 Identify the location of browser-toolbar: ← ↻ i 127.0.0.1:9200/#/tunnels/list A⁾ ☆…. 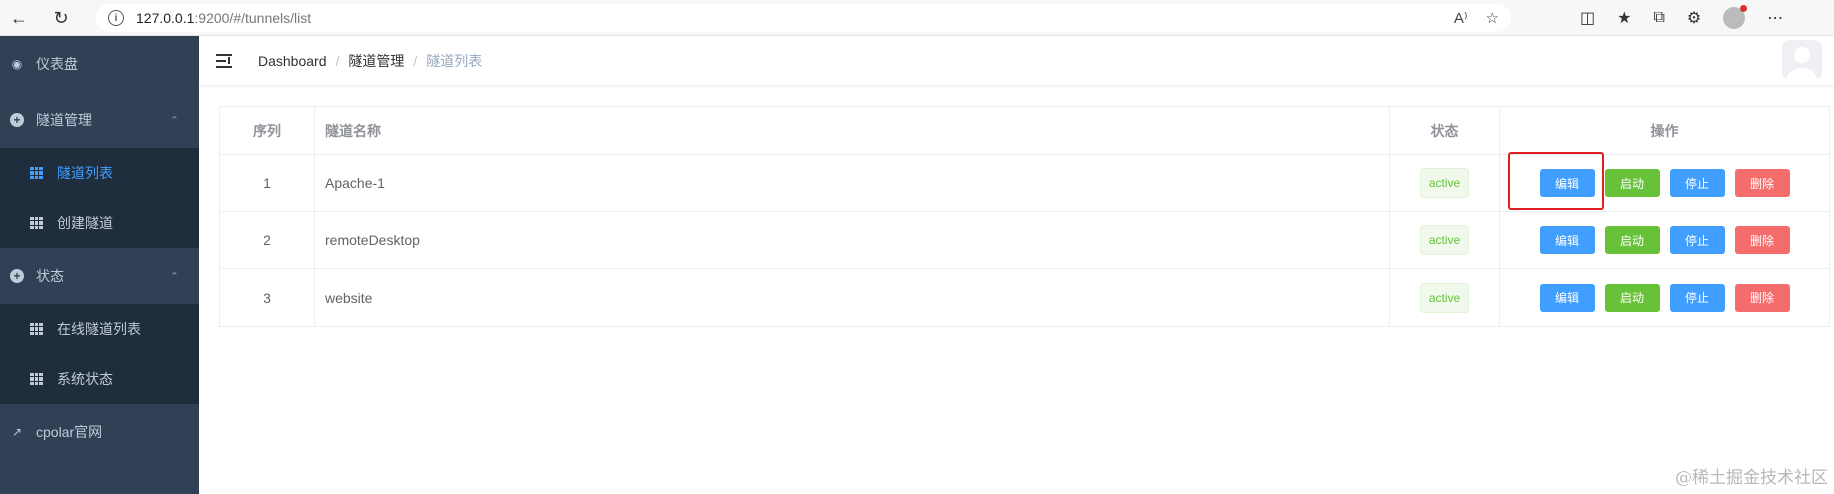
(917, 18).